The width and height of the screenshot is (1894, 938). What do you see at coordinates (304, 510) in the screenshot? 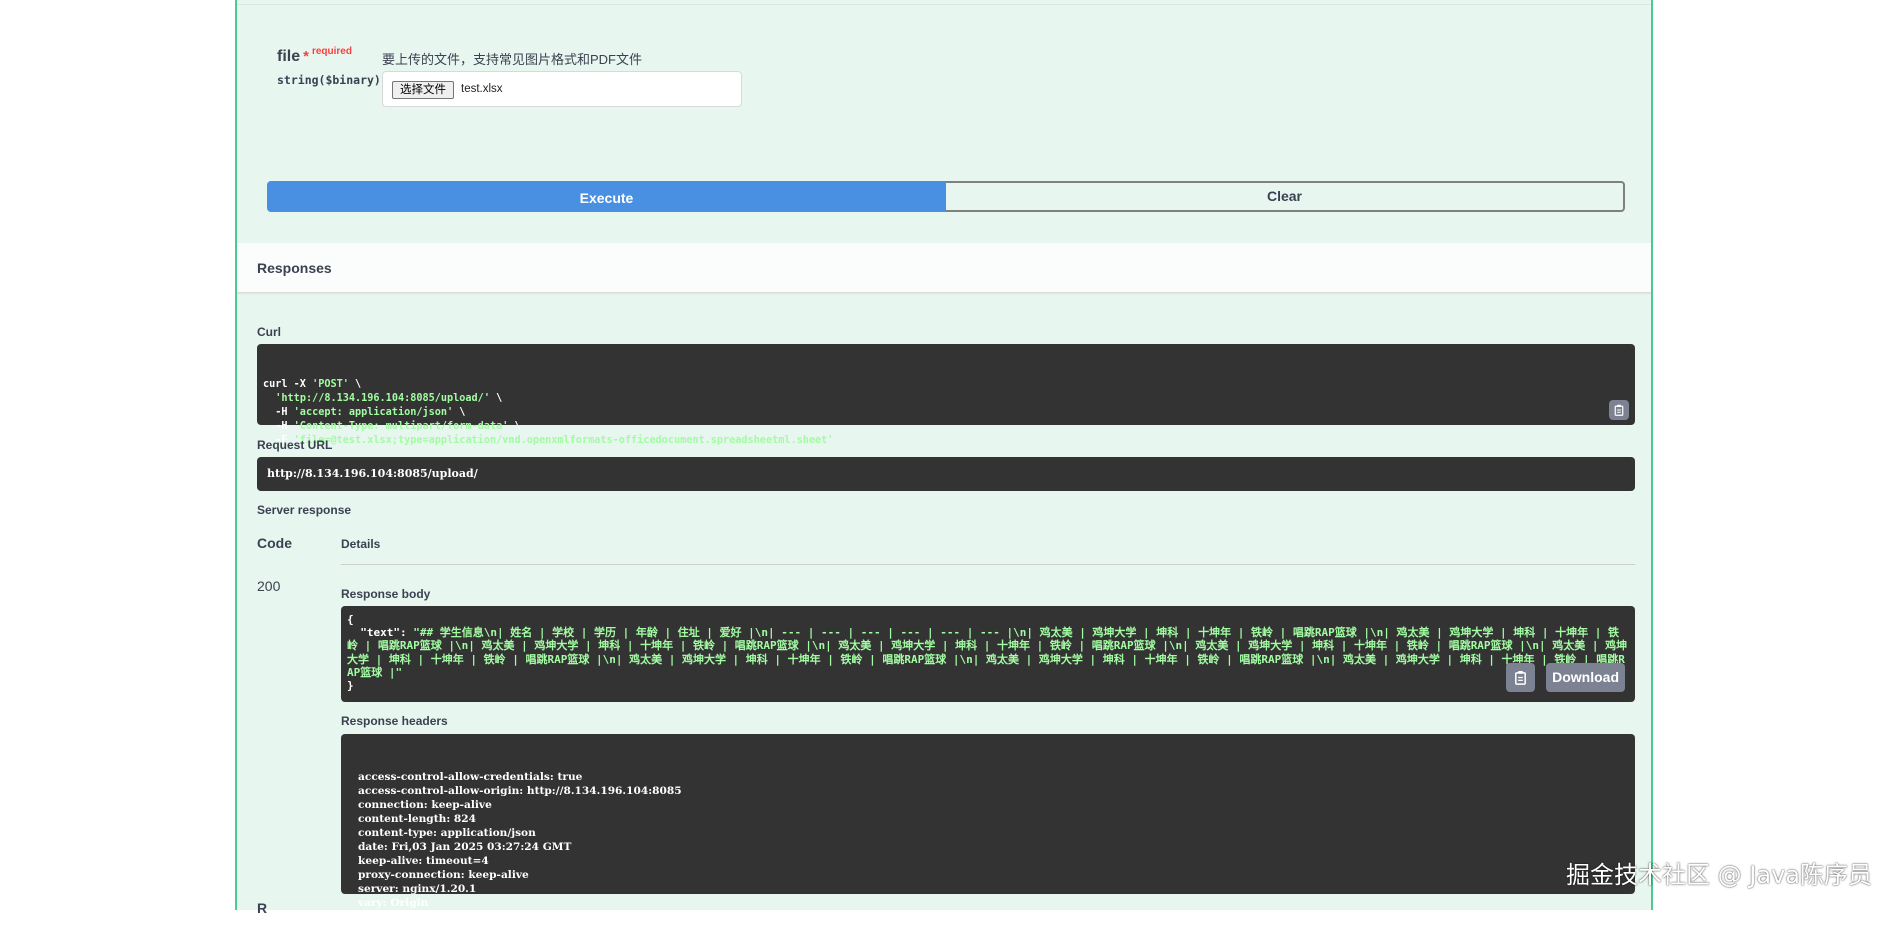
I see `server-response-label: Server response` at bounding box center [304, 510].